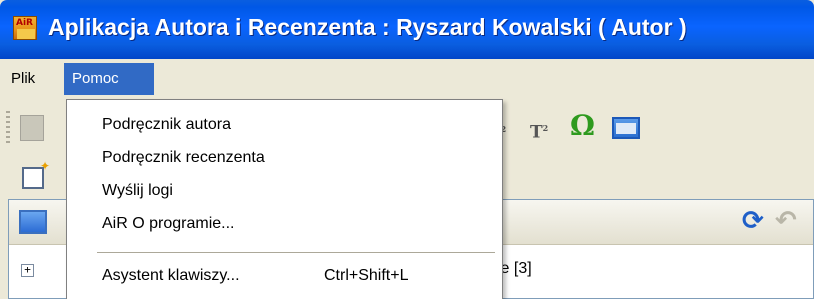  I want to click on tree-expand-icon: +, so click(27, 270).